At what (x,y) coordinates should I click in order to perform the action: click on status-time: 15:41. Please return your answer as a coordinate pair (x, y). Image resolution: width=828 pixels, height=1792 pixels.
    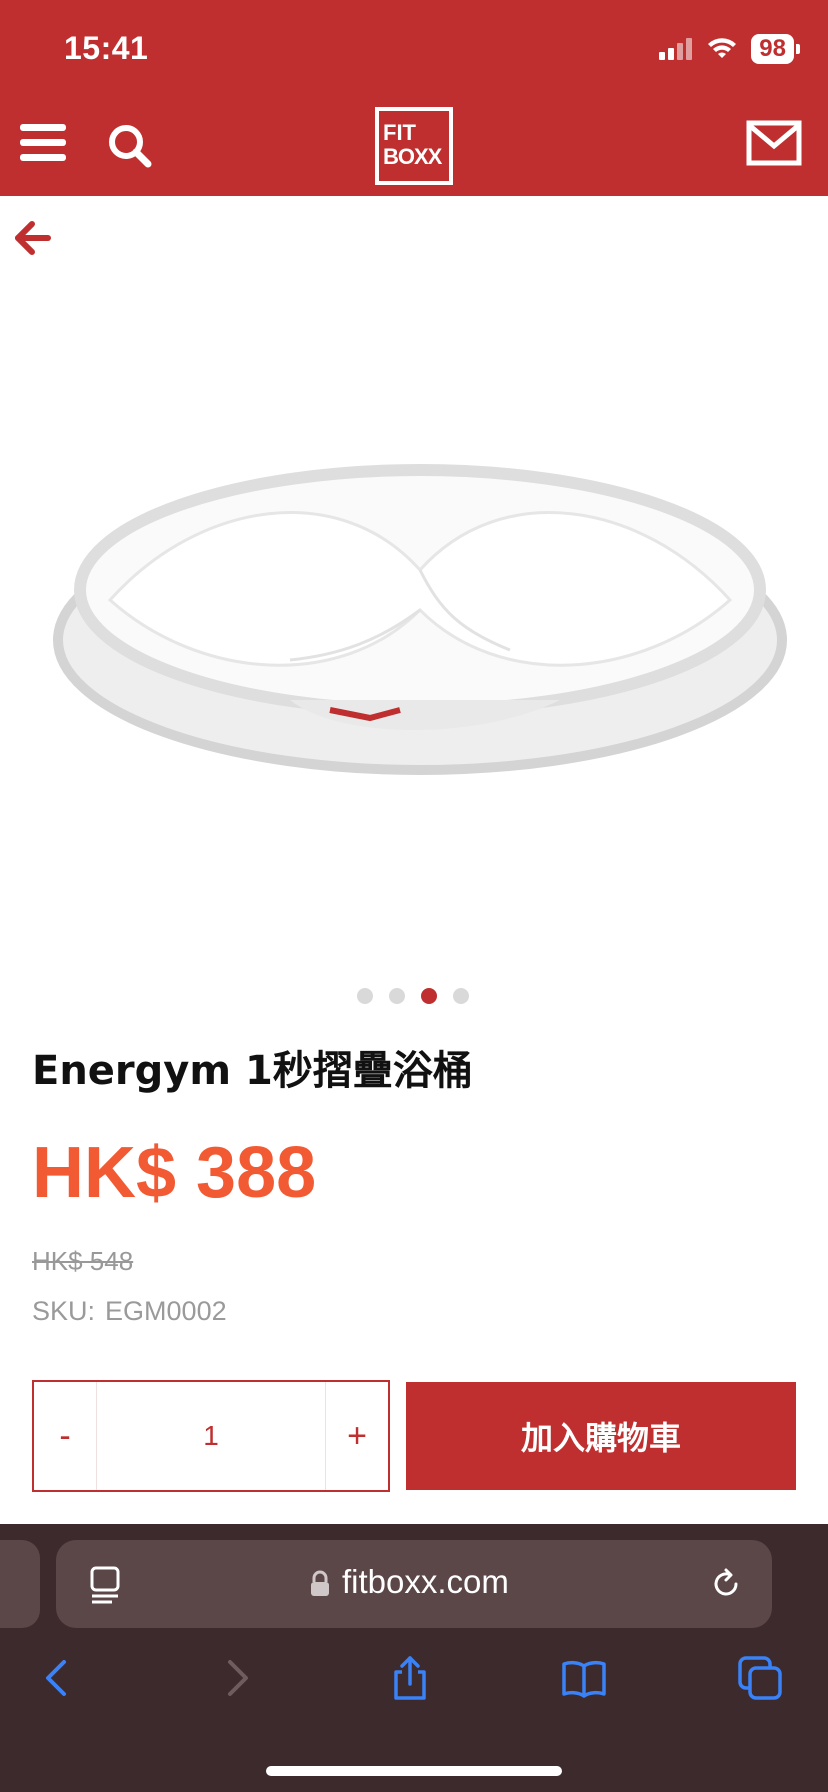
    Looking at the image, I should click on (106, 48).